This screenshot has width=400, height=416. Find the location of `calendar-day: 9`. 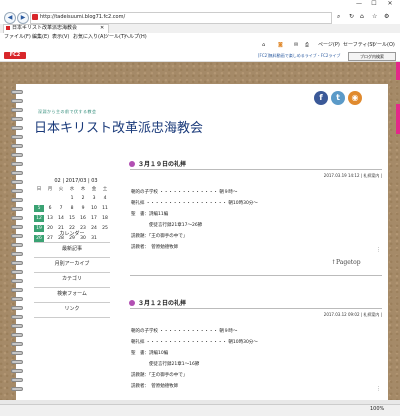

calendar-day: 9 is located at coordinates (83, 208).